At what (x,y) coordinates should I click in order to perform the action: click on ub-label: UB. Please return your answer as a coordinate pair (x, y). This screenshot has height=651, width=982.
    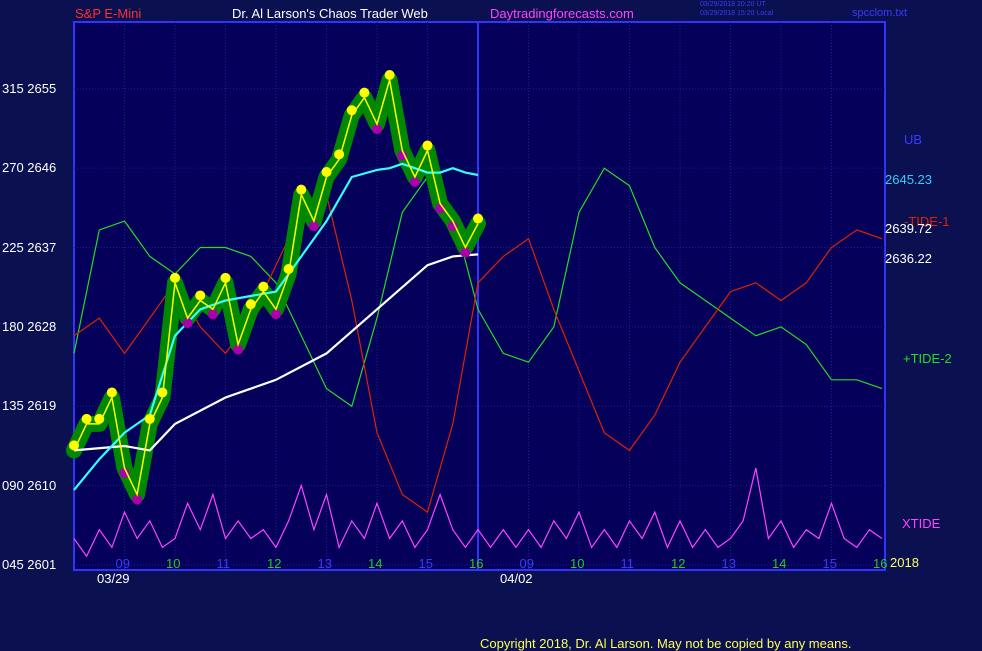
    Looking at the image, I should click on (913, 139).